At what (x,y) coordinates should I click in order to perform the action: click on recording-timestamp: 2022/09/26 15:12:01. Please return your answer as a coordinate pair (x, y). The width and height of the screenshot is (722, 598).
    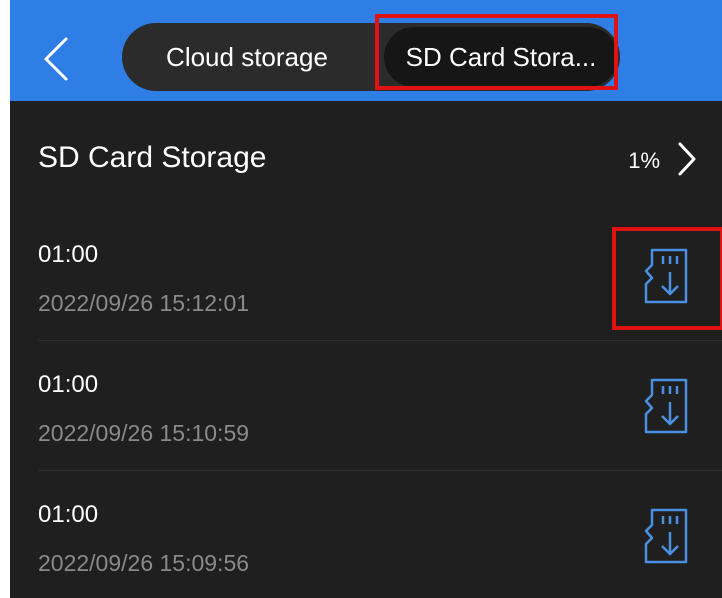
    Looking at the image, I should click on (144, 303).